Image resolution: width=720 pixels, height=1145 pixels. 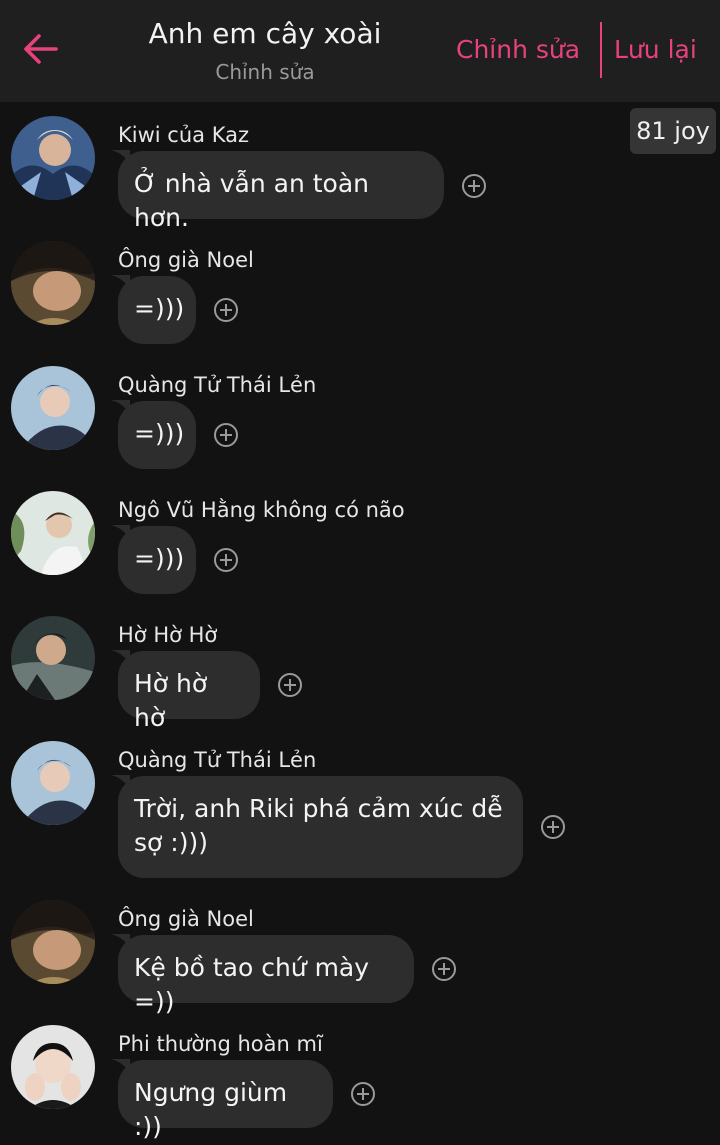 I want to click on save-button: Lưu lại, so click(x=655, y=50).